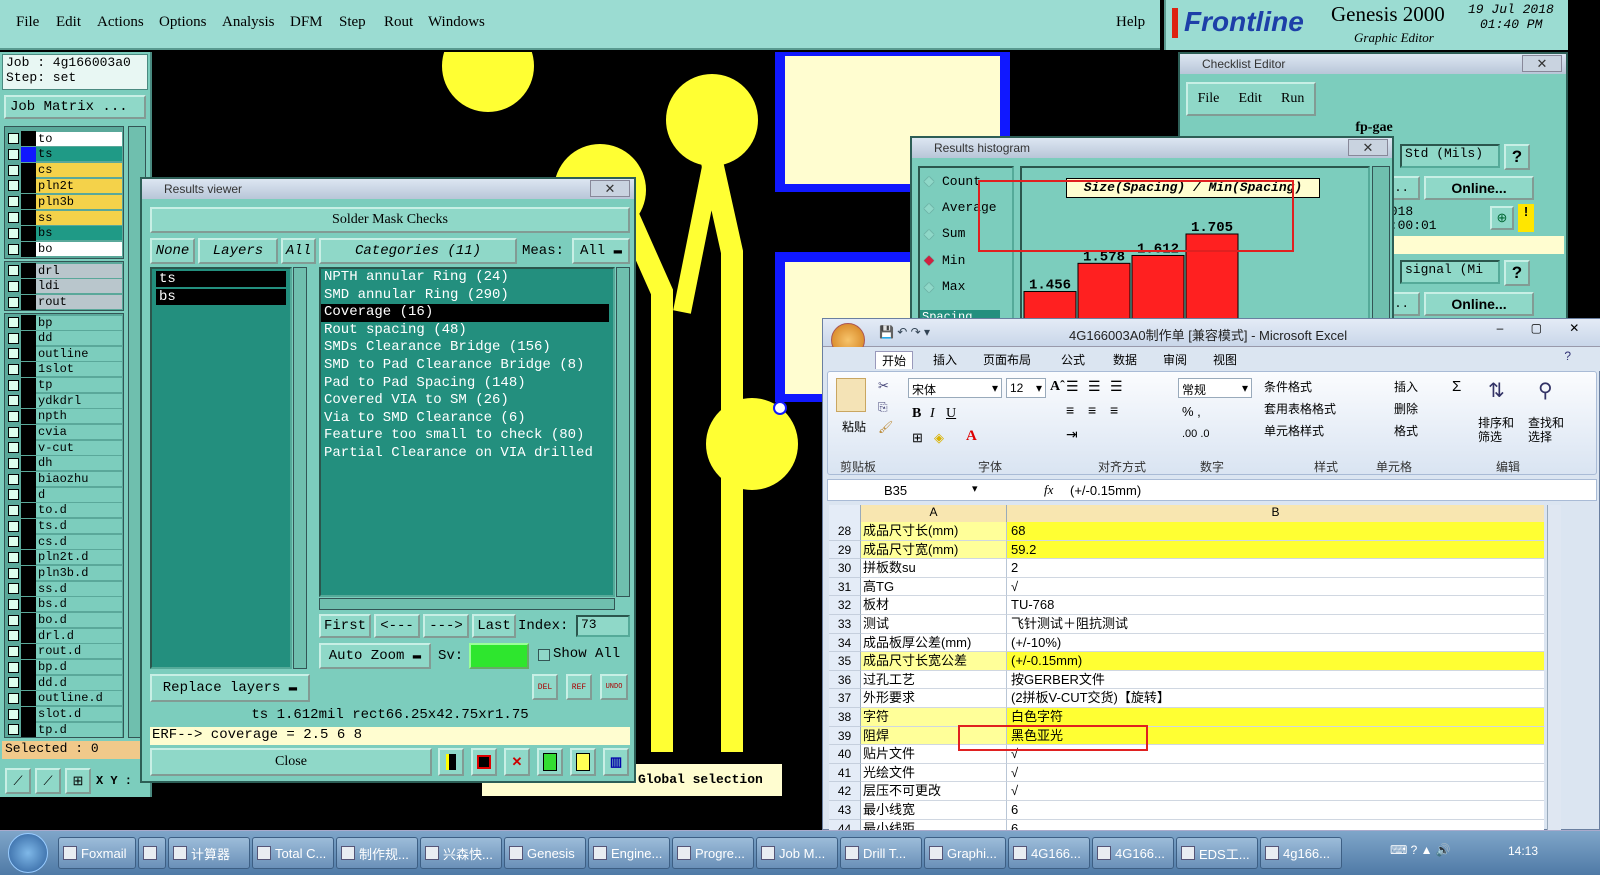  What do you see at coordinates (1158, 287) in the screenshot?
I see `histogram-bar` at bounding box center [1158, 287].